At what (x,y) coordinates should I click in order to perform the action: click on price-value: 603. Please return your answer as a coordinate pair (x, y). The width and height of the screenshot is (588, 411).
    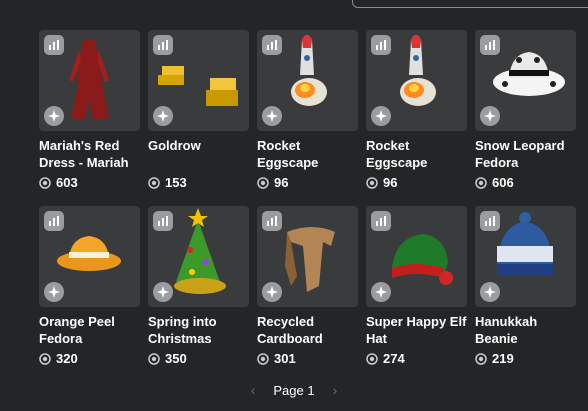
    Looking at the image, I should click on (67, 182).